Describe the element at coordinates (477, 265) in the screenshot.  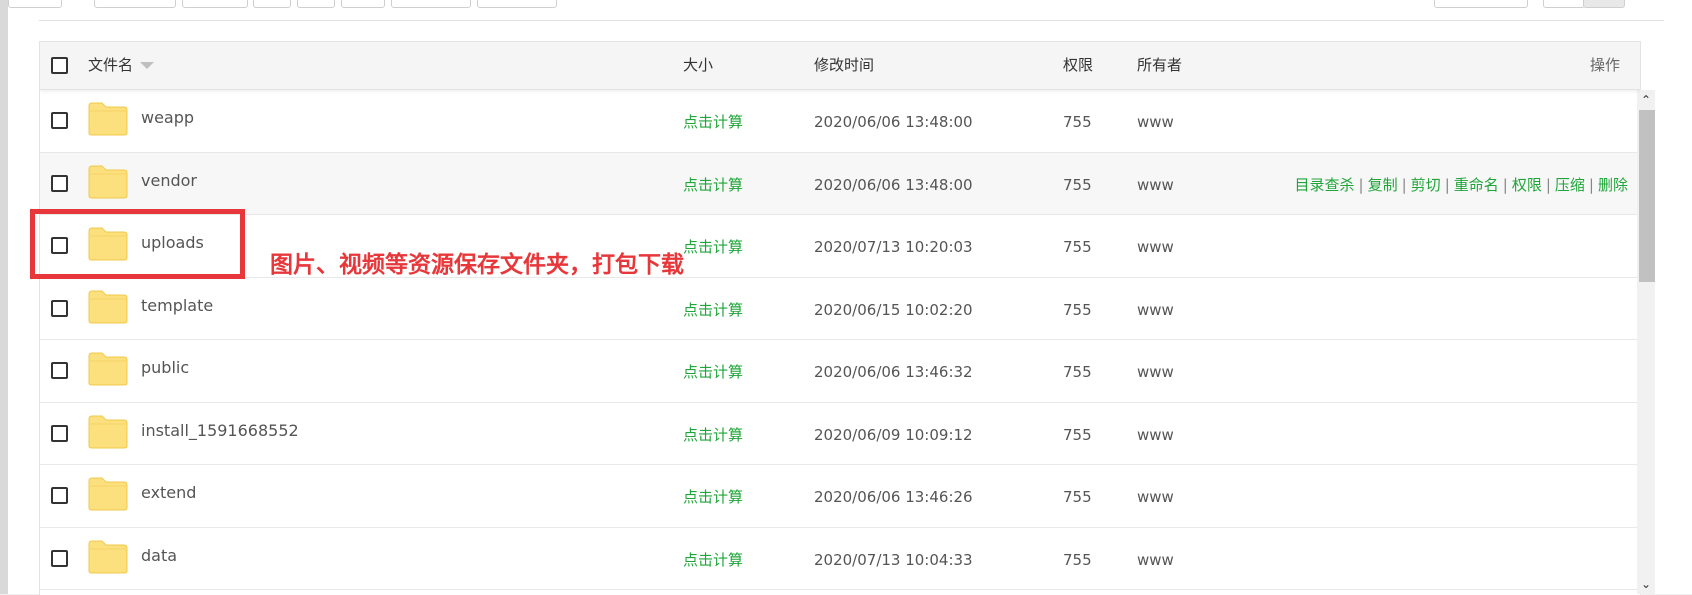
I see `annotation-text: 图片、视频等资源保存文件夹，打包下载` at that location.